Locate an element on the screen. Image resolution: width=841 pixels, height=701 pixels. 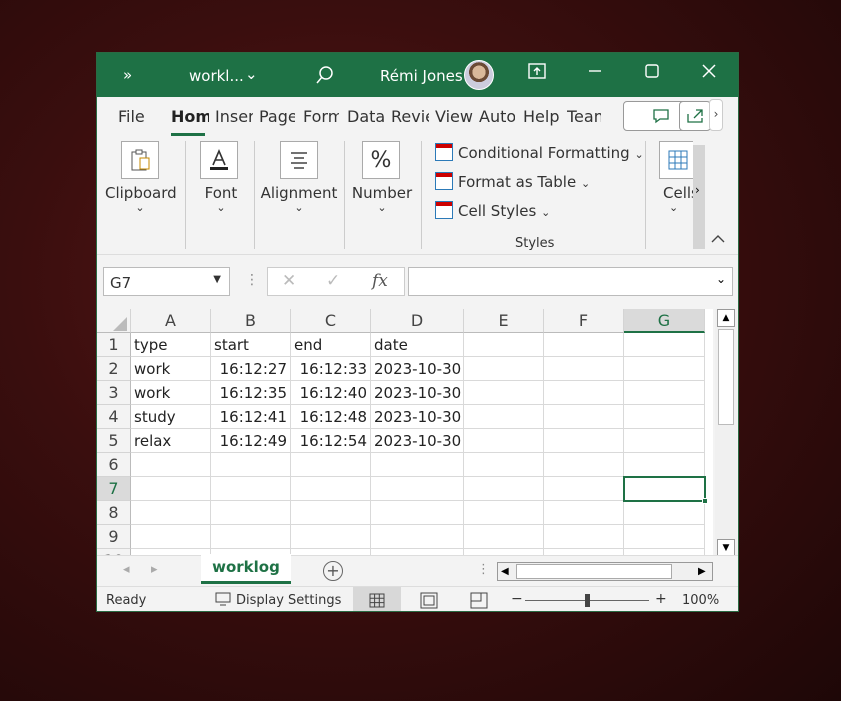
display-settings-icon is located at coordinates (224, 601).